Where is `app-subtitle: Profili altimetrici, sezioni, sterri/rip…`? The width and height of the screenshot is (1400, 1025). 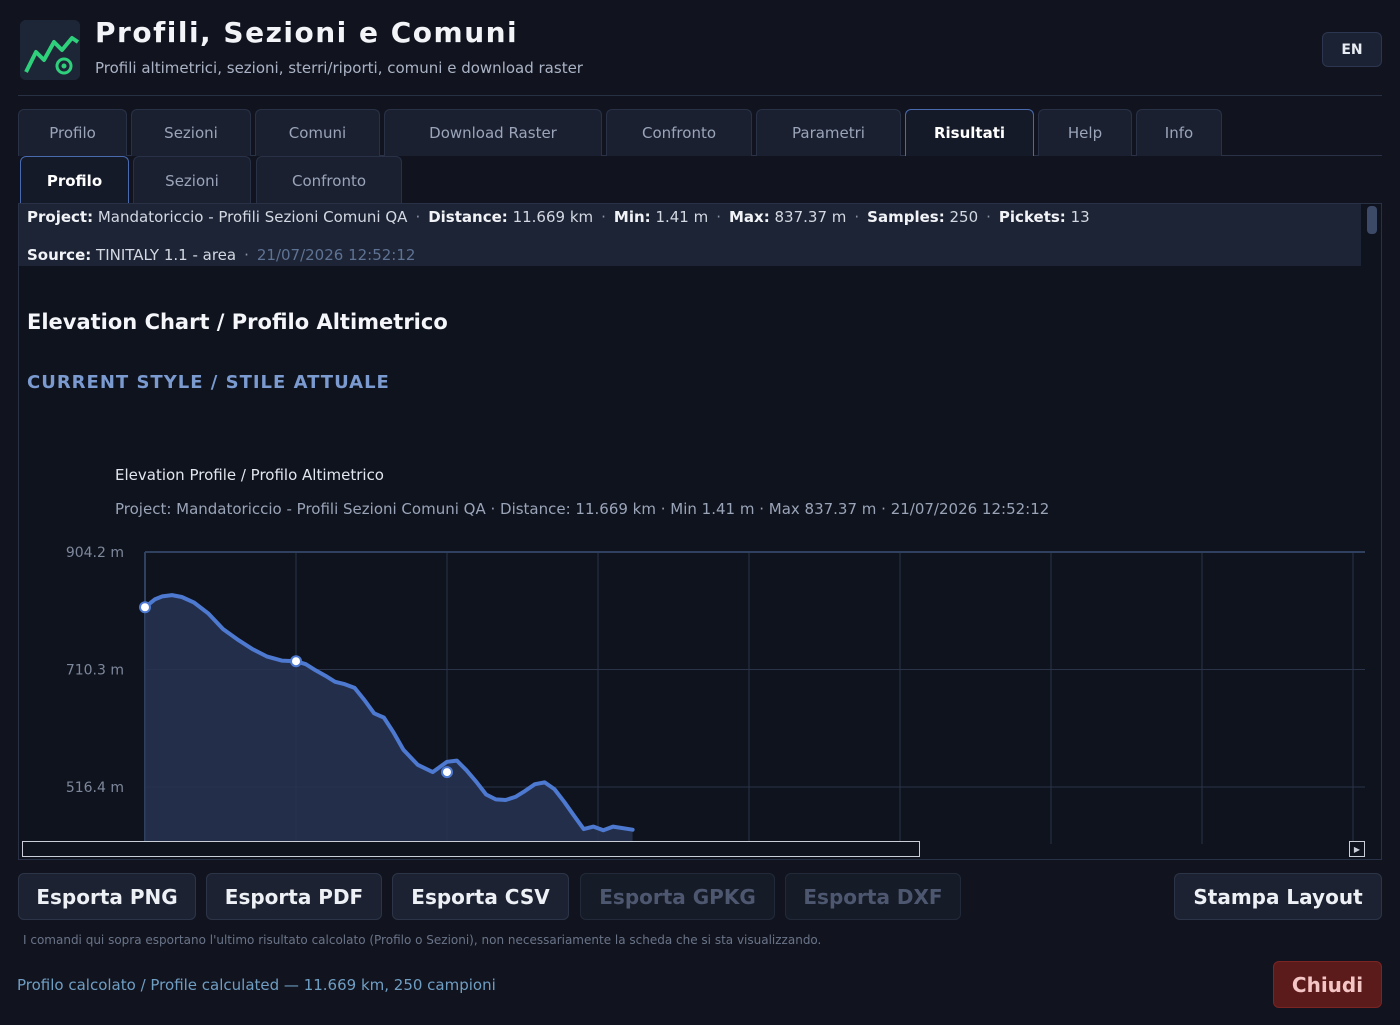 app-subtitle: Profili altimetrici, sezioni, sterri/rip… is located at coordinates (339, 68).